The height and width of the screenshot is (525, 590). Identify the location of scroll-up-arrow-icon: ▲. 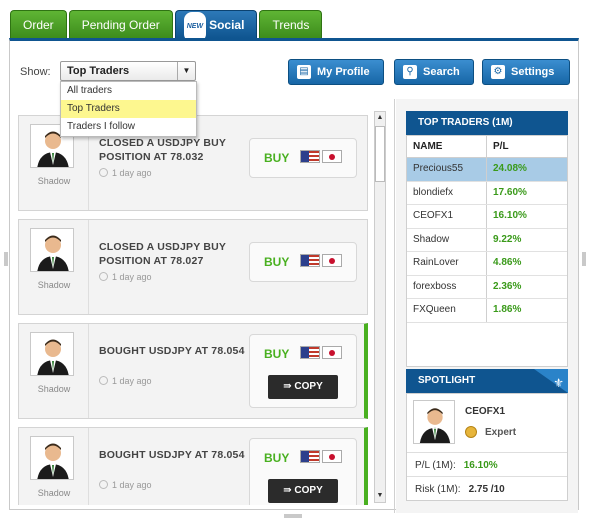
(380, 118).